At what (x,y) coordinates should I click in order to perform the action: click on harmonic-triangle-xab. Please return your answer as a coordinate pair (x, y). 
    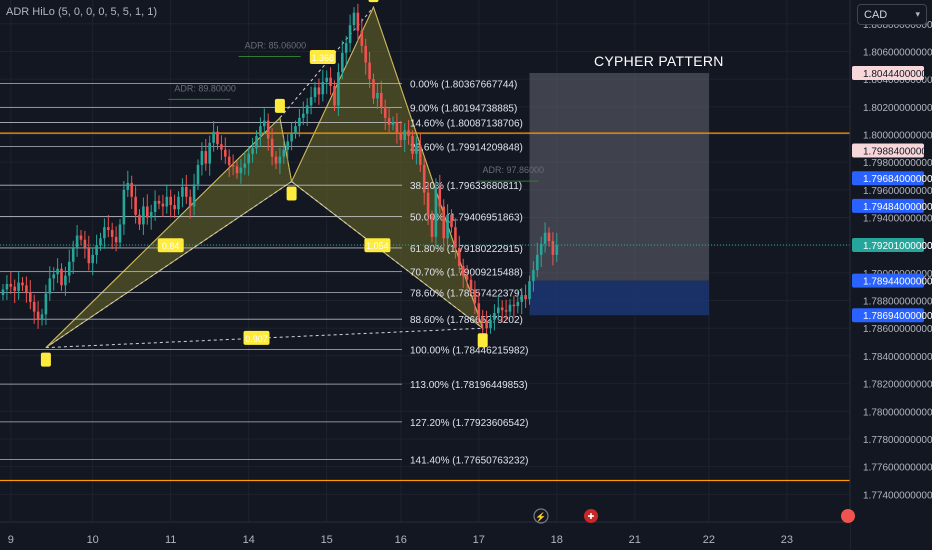
    Looking at the image, I should click on (169, 232).